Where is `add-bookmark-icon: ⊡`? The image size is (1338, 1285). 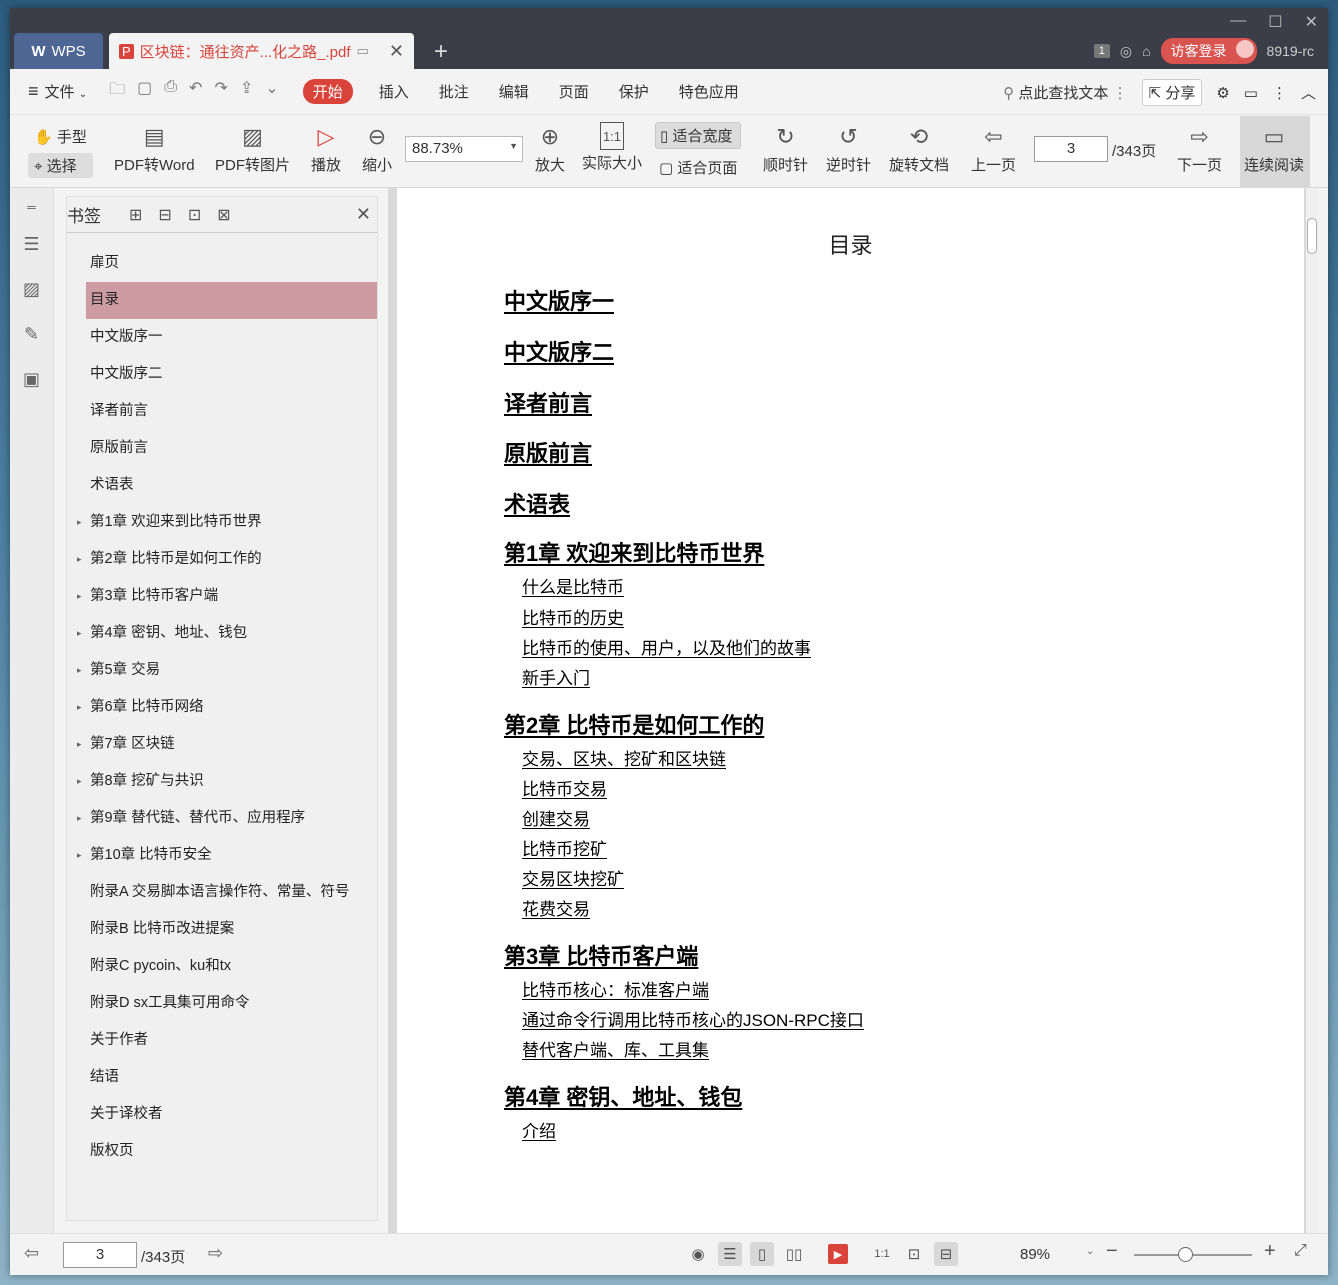 add-bookmark-icon: ⊡ is located at coordinates (194, 215).